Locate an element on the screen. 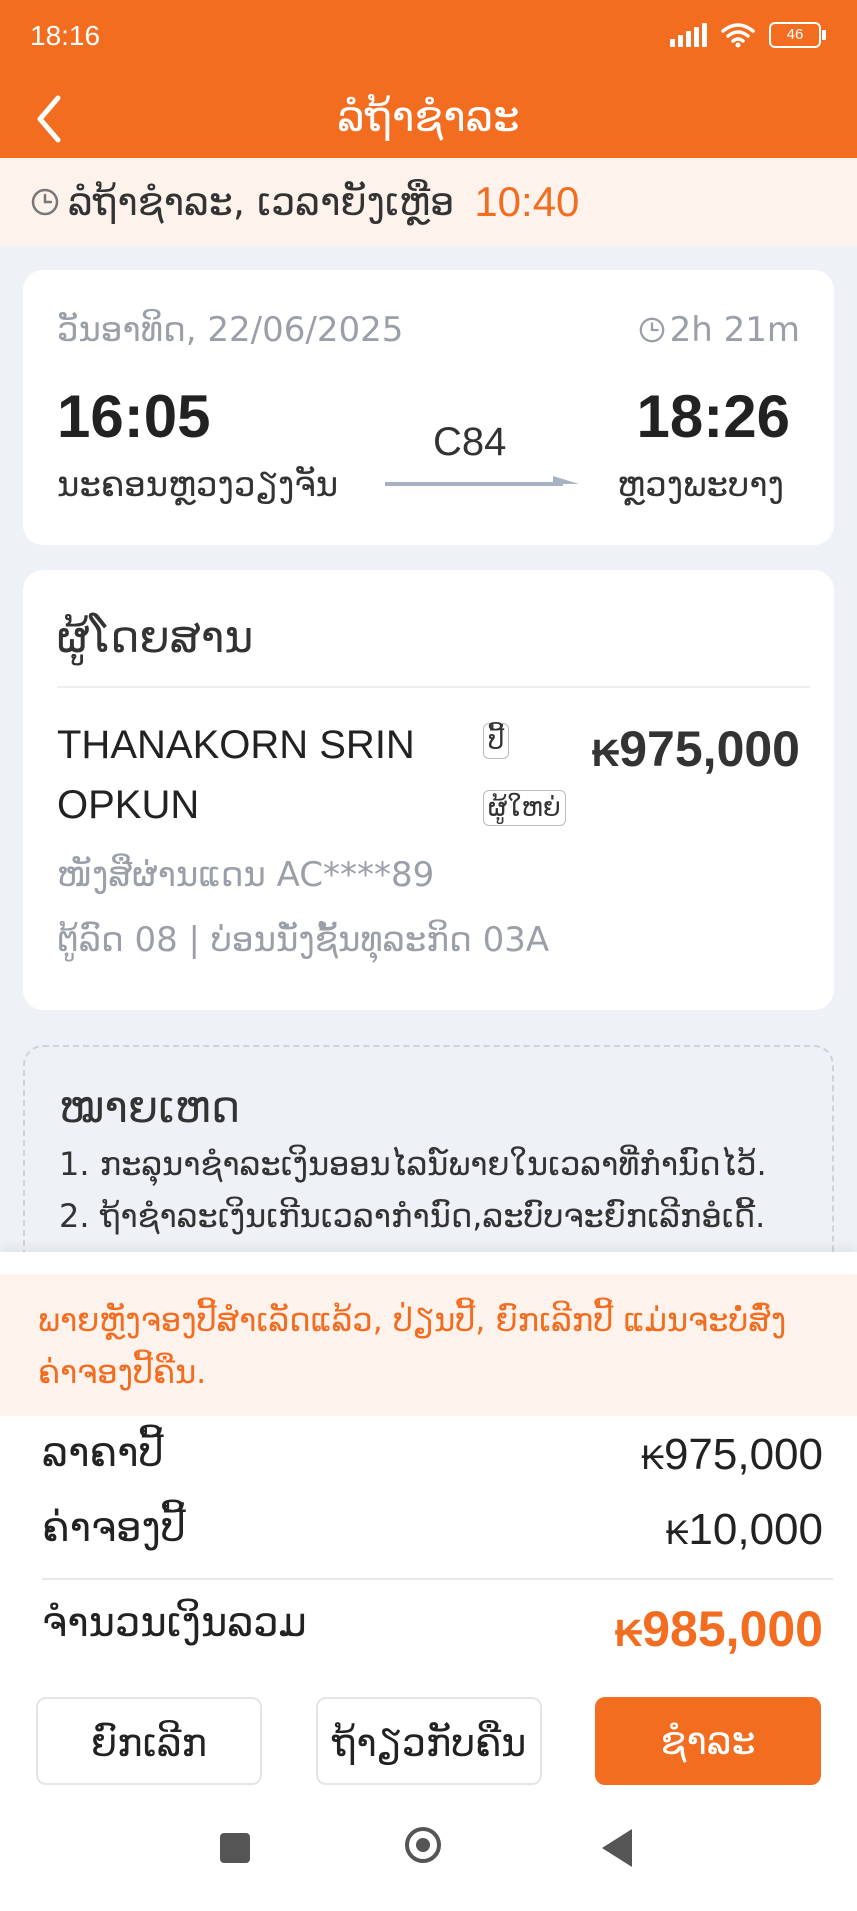  signal-icon is located at coordinates (688, 35).